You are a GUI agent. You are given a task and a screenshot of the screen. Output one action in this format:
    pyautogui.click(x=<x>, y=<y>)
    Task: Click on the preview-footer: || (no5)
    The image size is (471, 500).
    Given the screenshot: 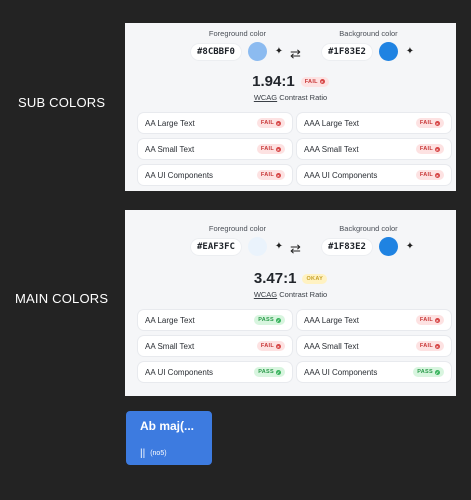 What is the action you would take?
    pyautogui.click(x=153, y=453)
    